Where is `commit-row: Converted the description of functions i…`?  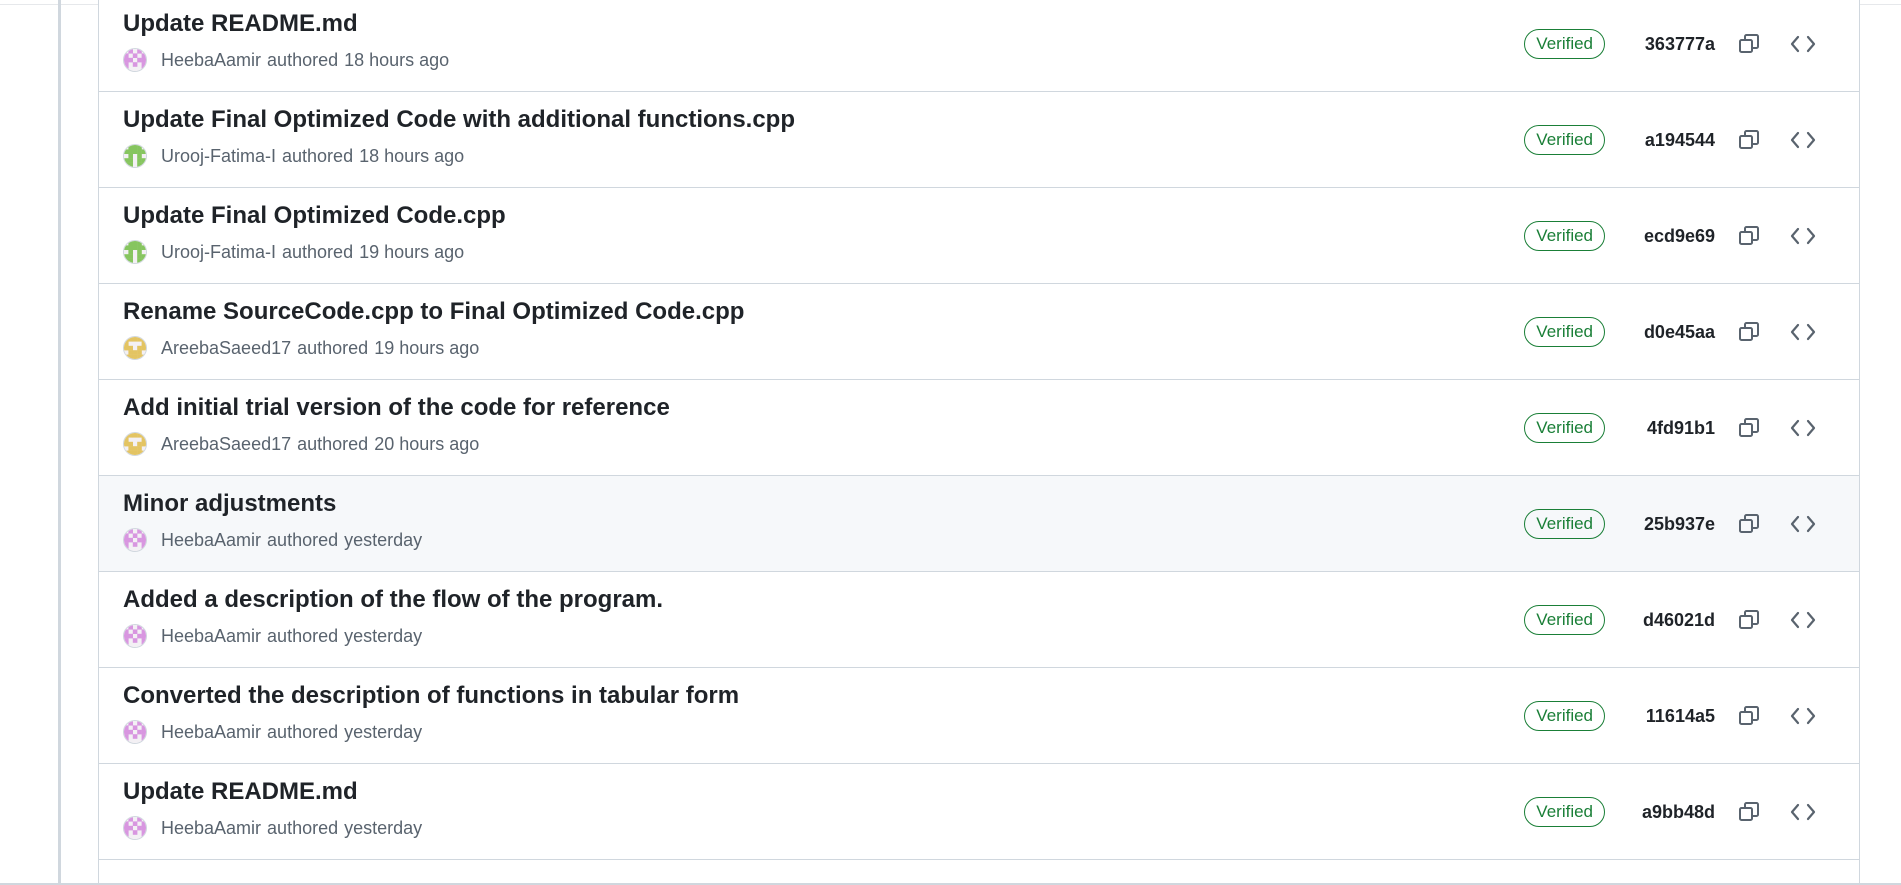
commit-row: Converted the description of functions i… is located at coordinates (979, 716).